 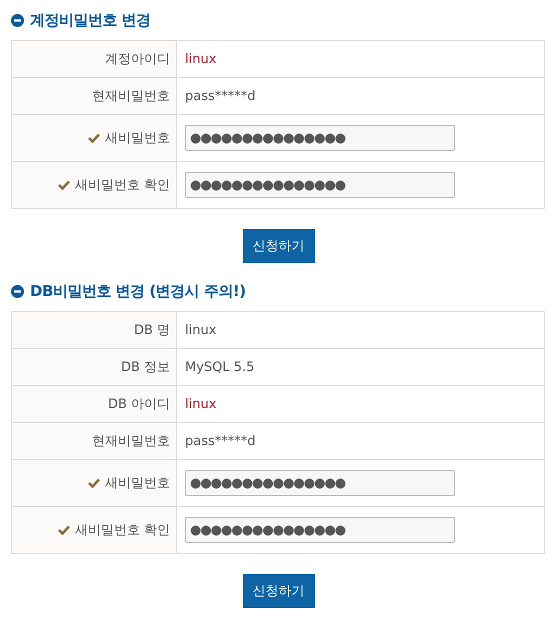 I want to click on section-title: DB비밀번호 변경 (변경시 주의!), so click(x=138, y=291).